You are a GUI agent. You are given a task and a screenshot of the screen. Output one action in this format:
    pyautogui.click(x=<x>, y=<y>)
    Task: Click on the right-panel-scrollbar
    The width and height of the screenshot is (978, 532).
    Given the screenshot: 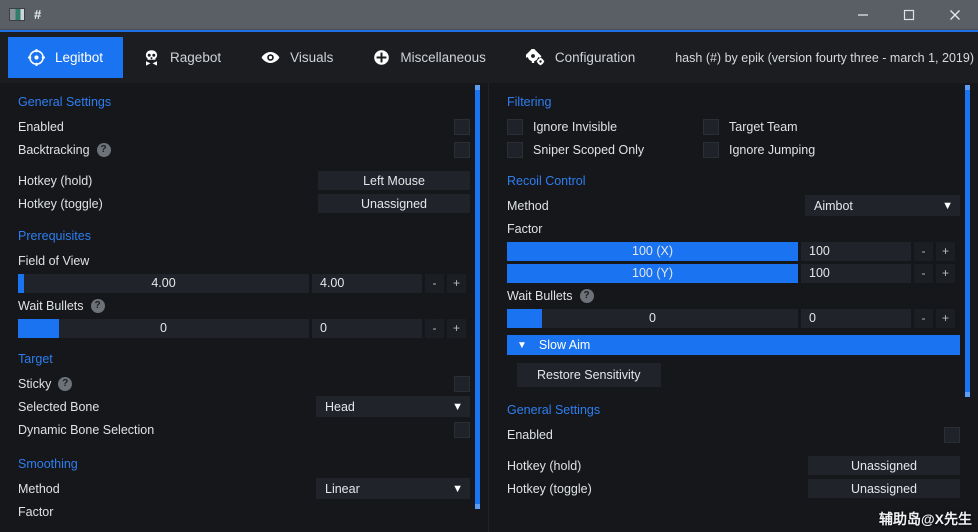 What is the action you would take?
    pyautogui.click(x=967, y=241)
    